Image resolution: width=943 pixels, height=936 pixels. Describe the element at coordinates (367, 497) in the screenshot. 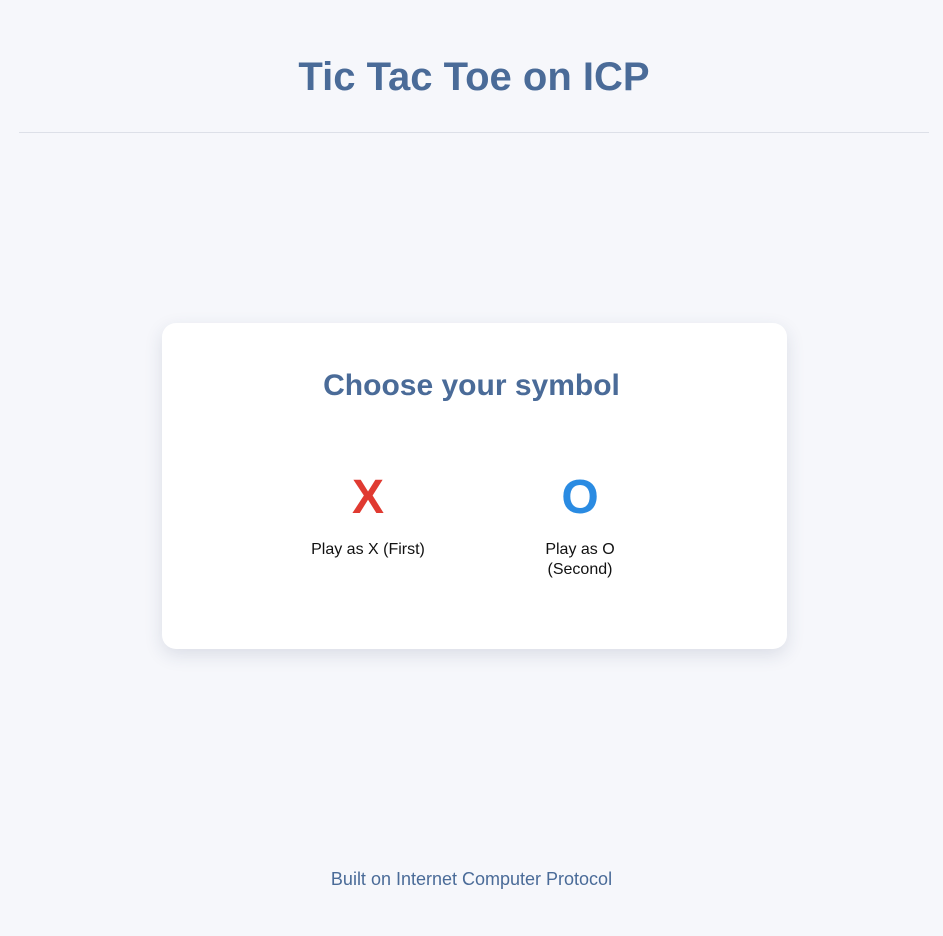

I see `x-symbol: X` at that location.